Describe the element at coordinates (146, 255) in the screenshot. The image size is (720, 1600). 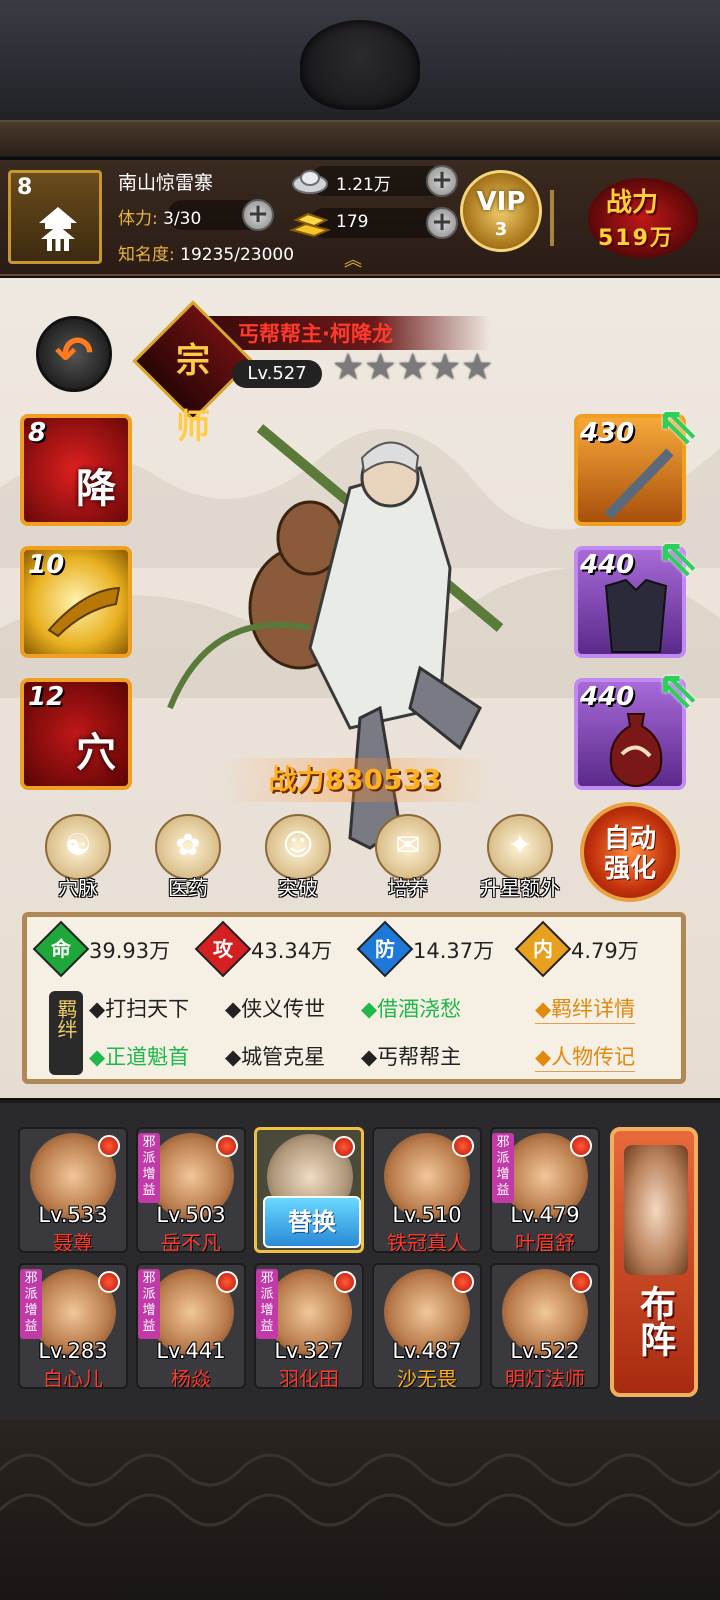
I see `fame-label: 知名度:` at that location.